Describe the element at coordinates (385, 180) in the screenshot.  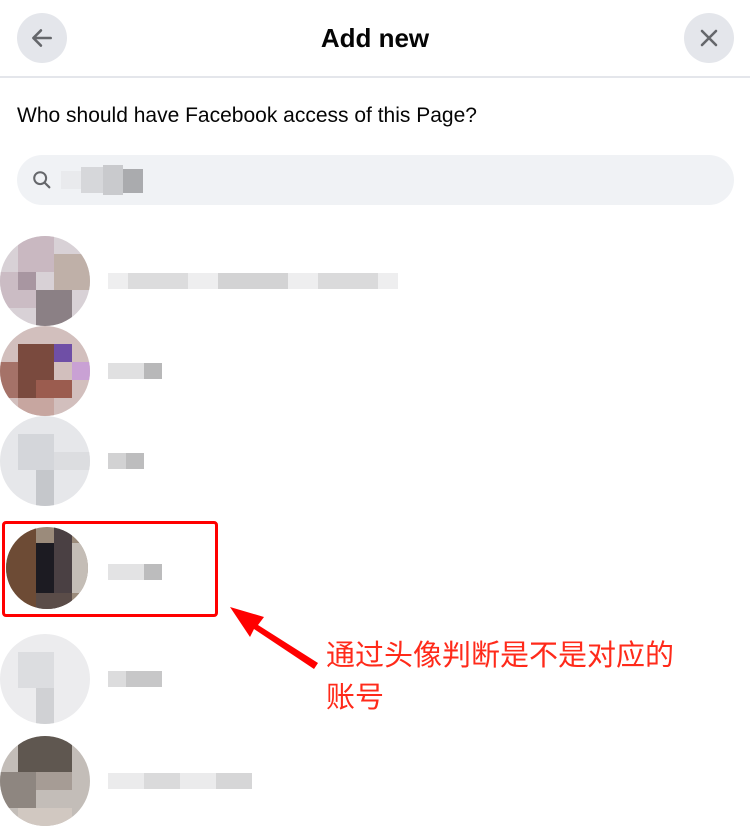
I see `search-input` at that location.